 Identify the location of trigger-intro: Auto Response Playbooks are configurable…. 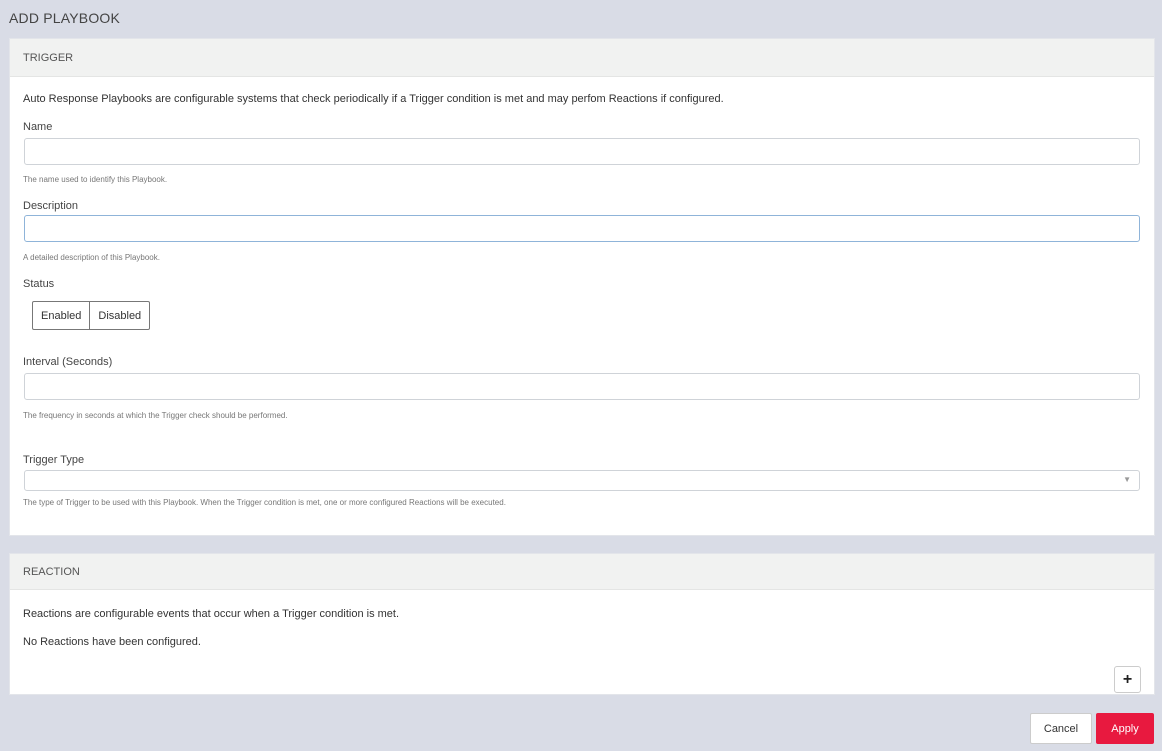
(373, 99).